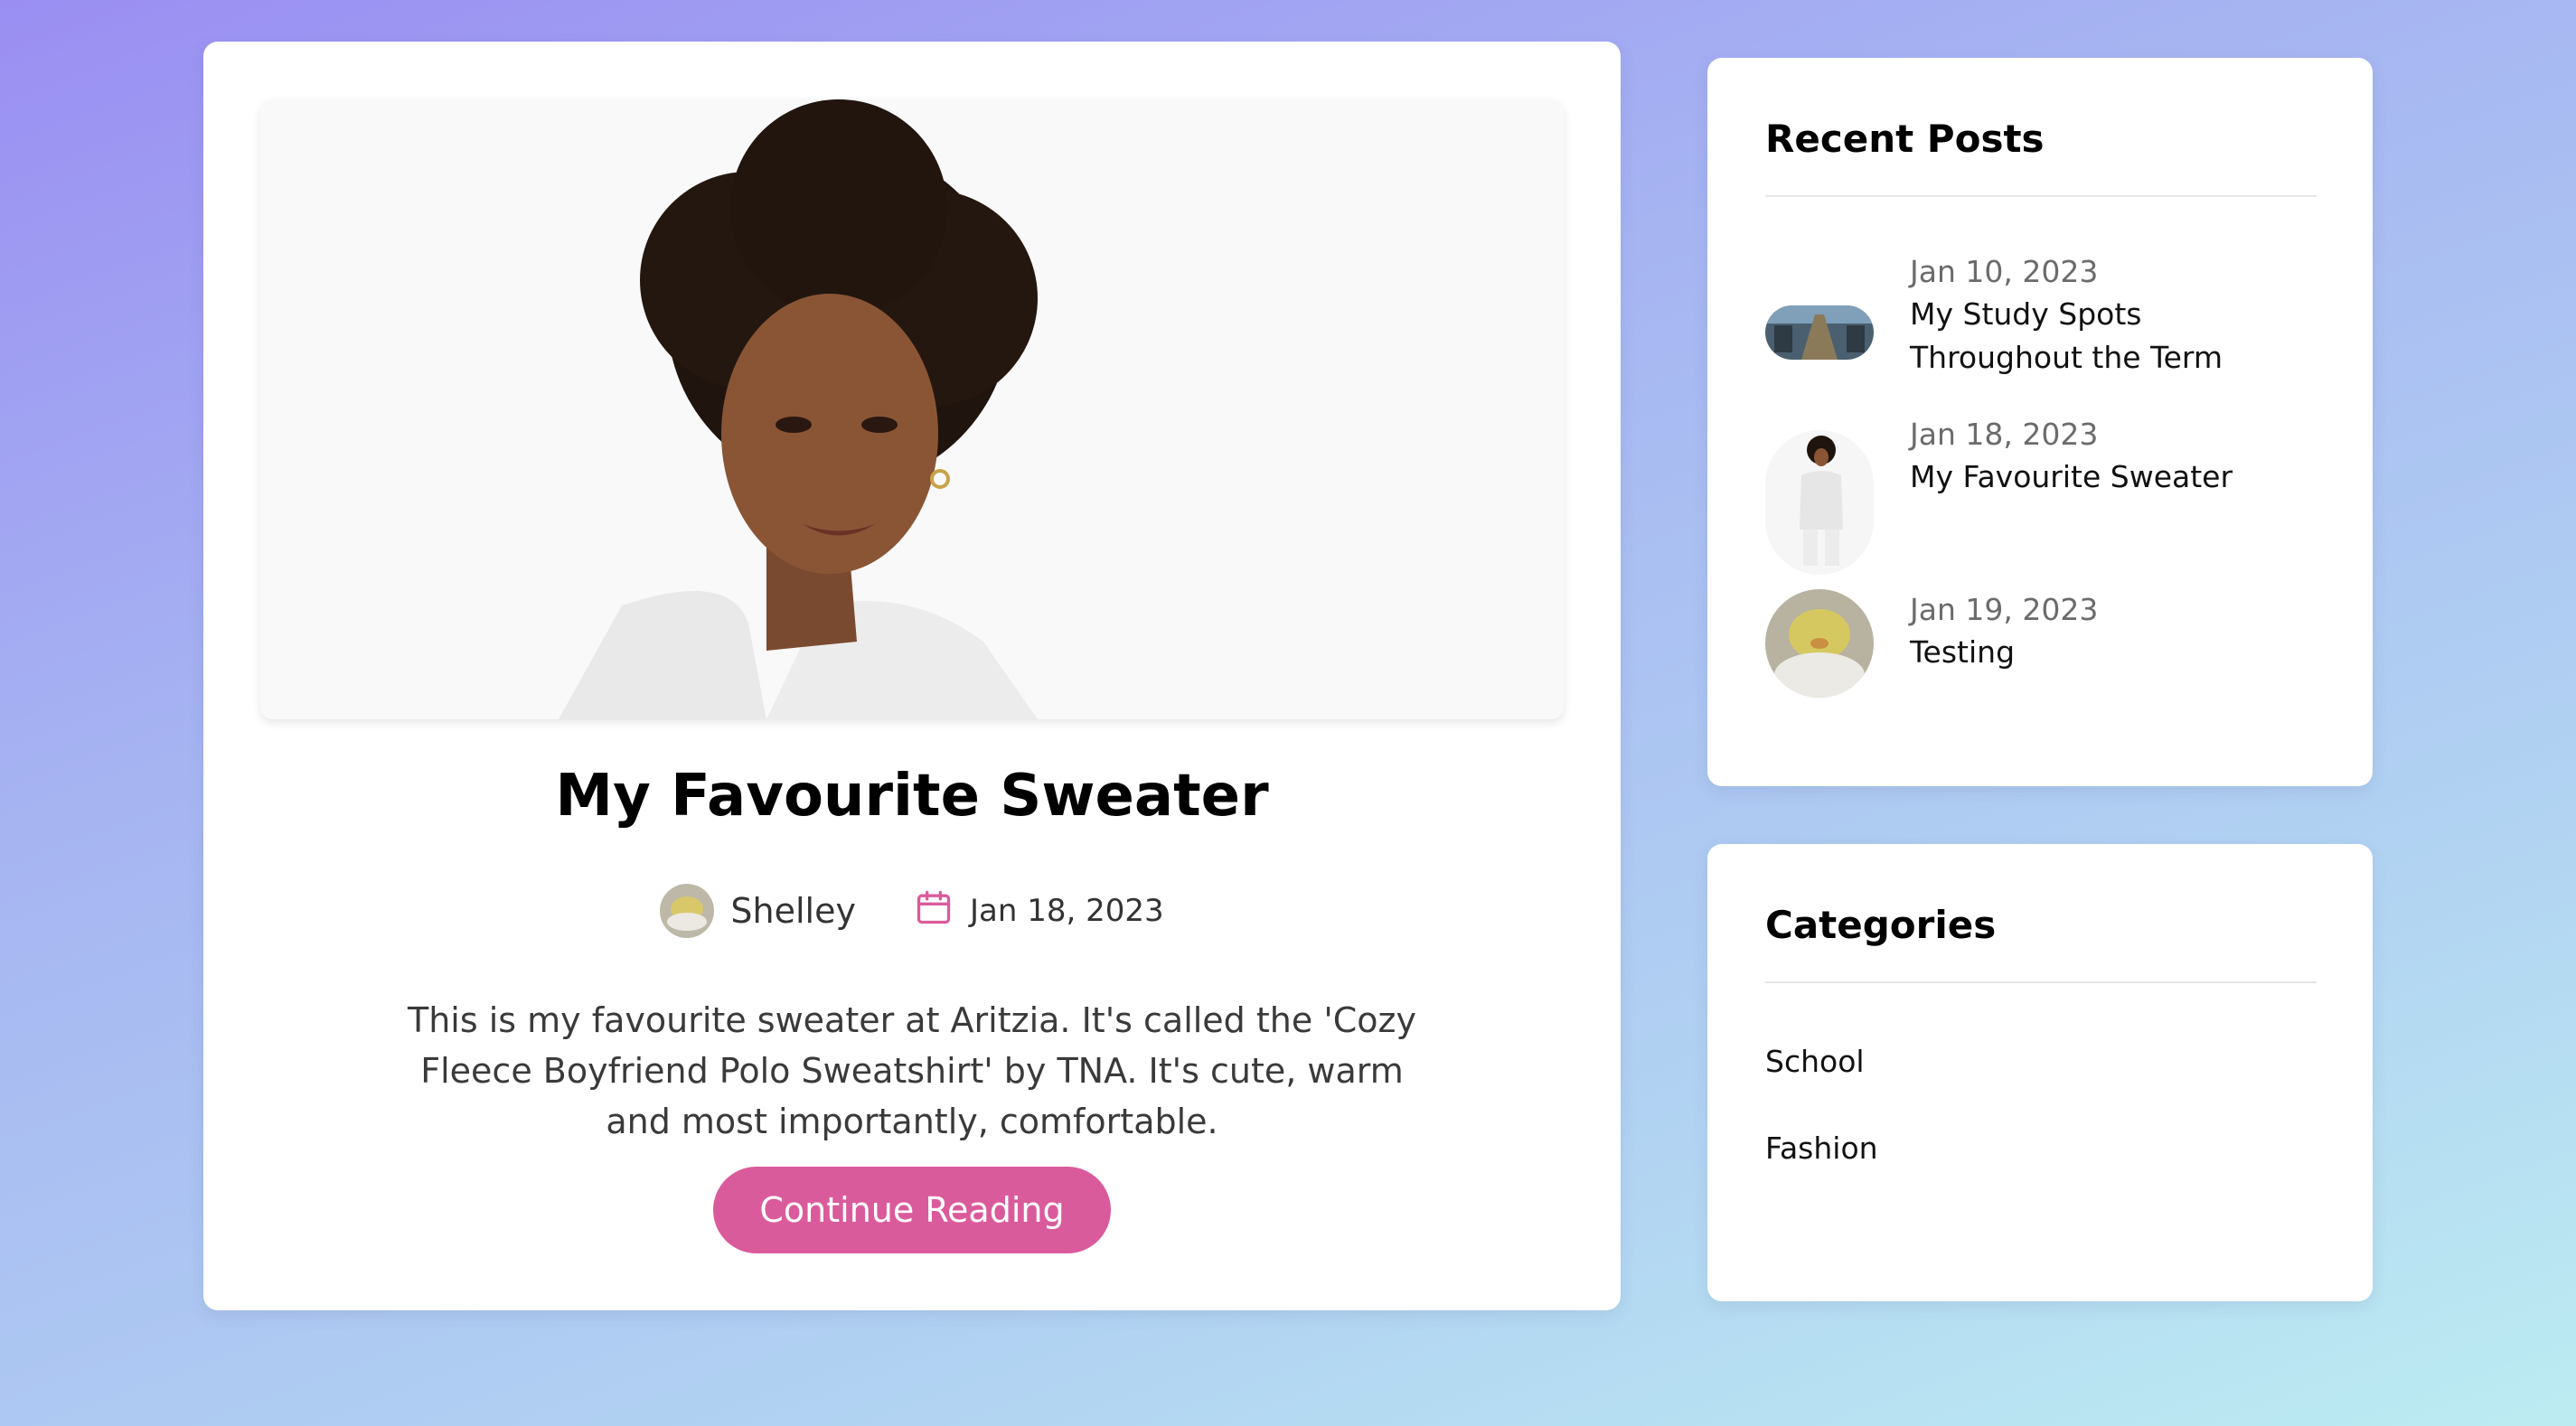 Image resolution: width=2576 pixels, height=1426 pixels. I want to click on recent-post-item: Jan 18, 2023 My Favourite Sweater, so click(2041, 495).